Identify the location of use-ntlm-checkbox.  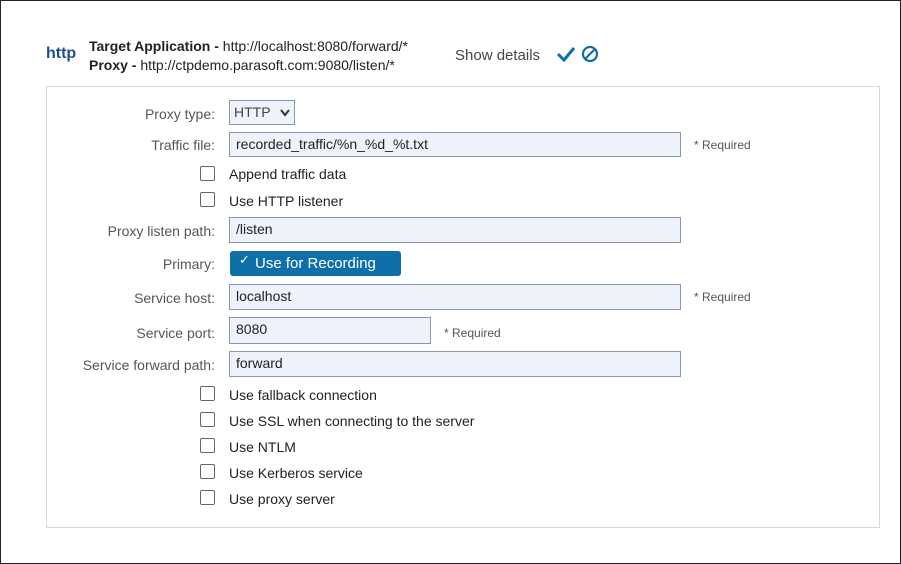
(207, 445).